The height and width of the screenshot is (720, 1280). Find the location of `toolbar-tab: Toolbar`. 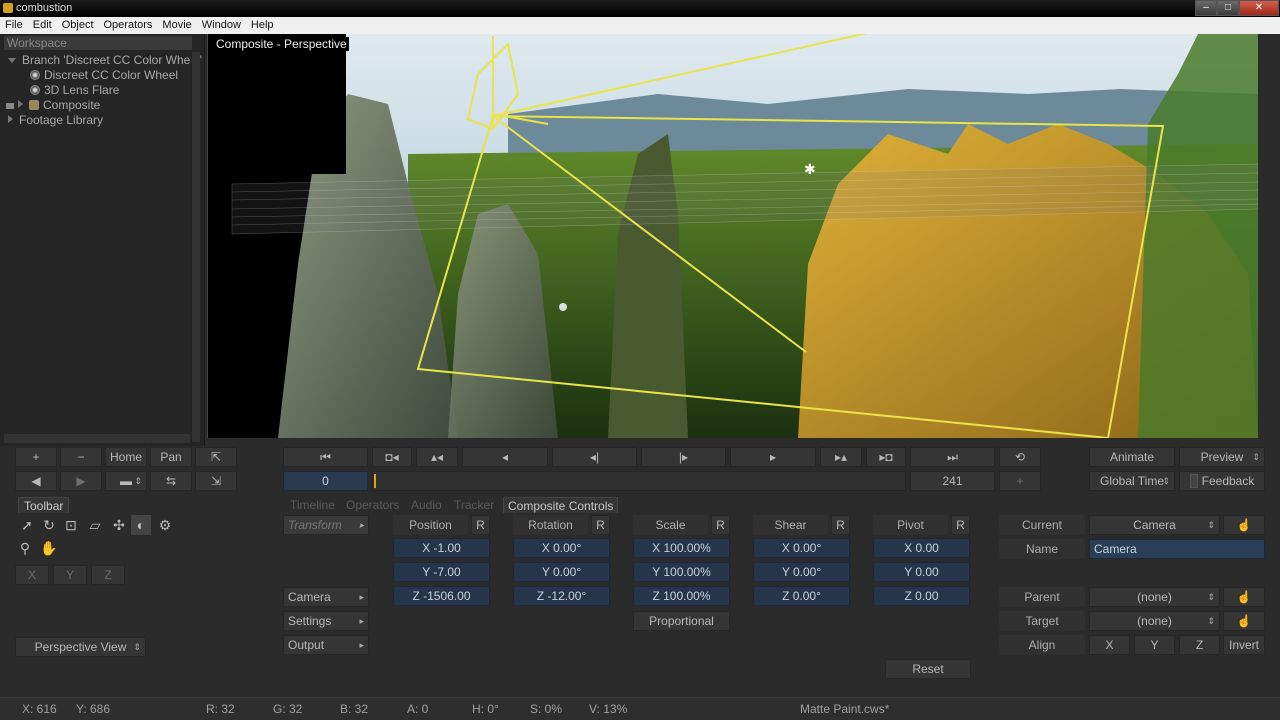

toolbar-tab: Toolbar is located at coordinates (44, 505).